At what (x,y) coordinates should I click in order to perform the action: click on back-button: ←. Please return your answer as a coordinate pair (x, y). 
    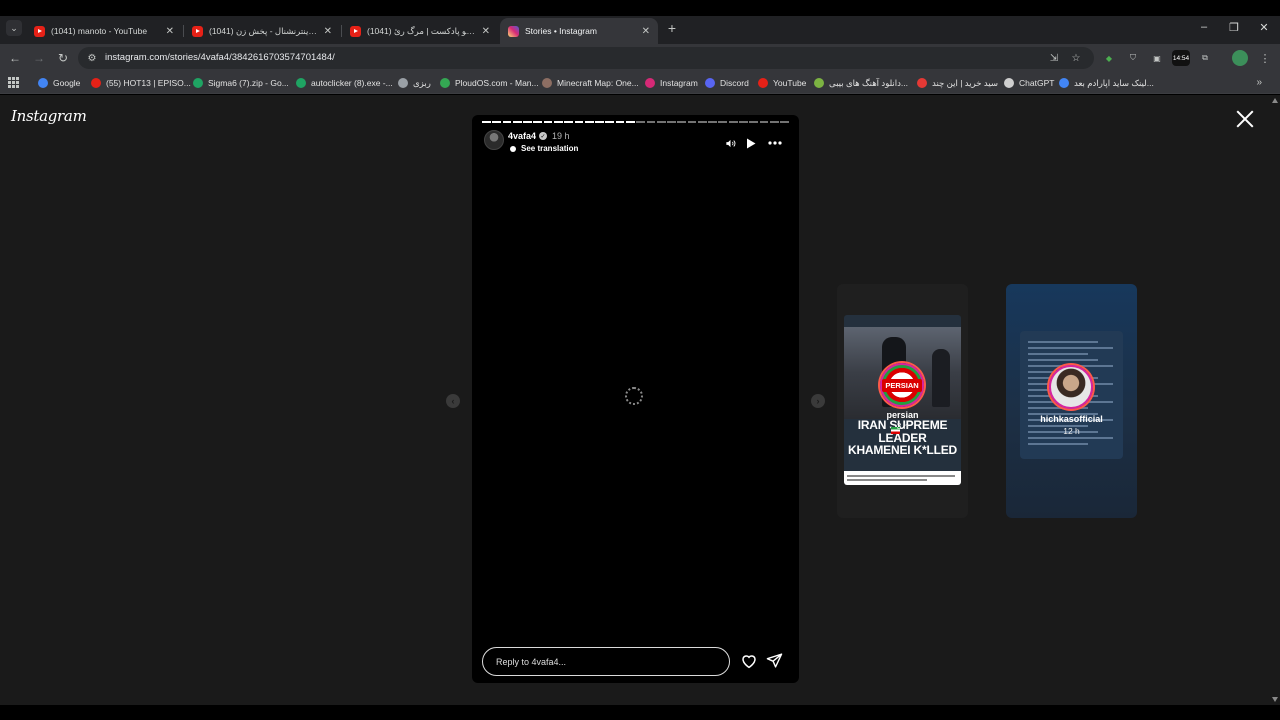
    Looking at the image, I should click on (15, 58).